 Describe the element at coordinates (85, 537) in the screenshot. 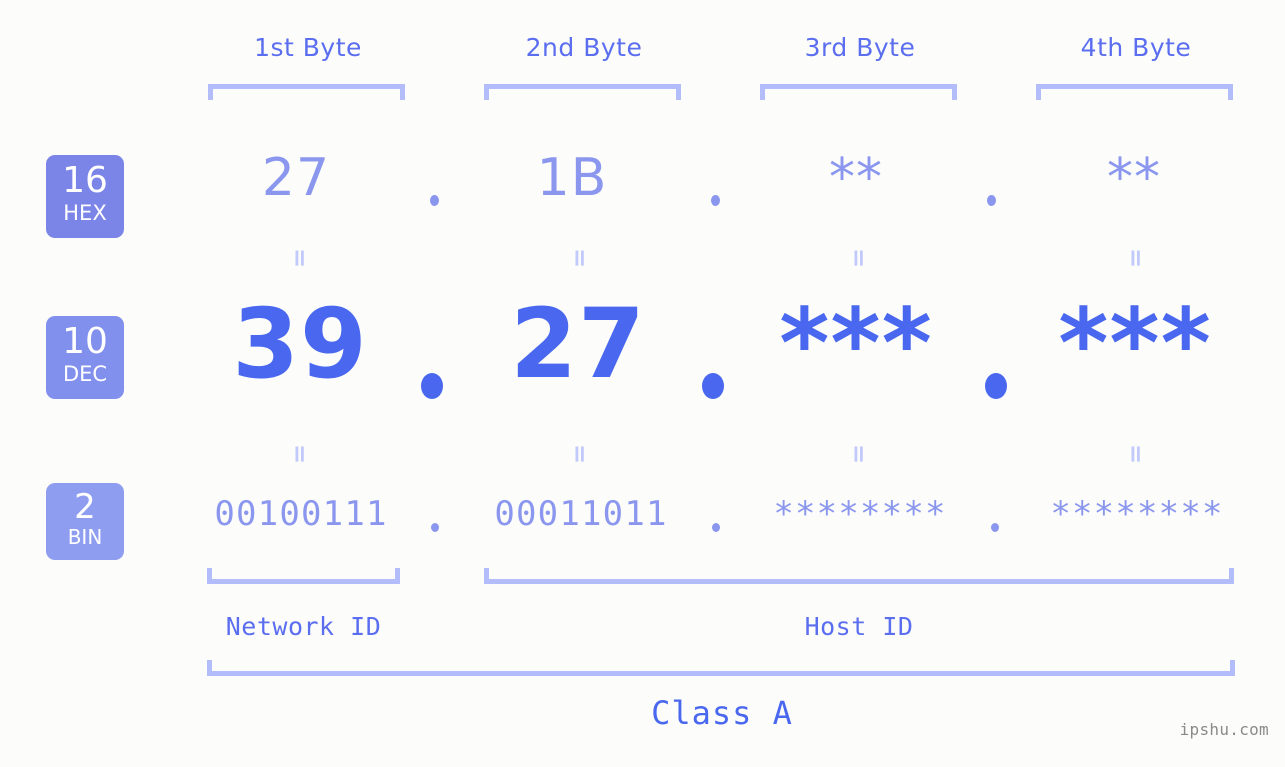

I see `radix-badge-bin-name: BIN` at that location.